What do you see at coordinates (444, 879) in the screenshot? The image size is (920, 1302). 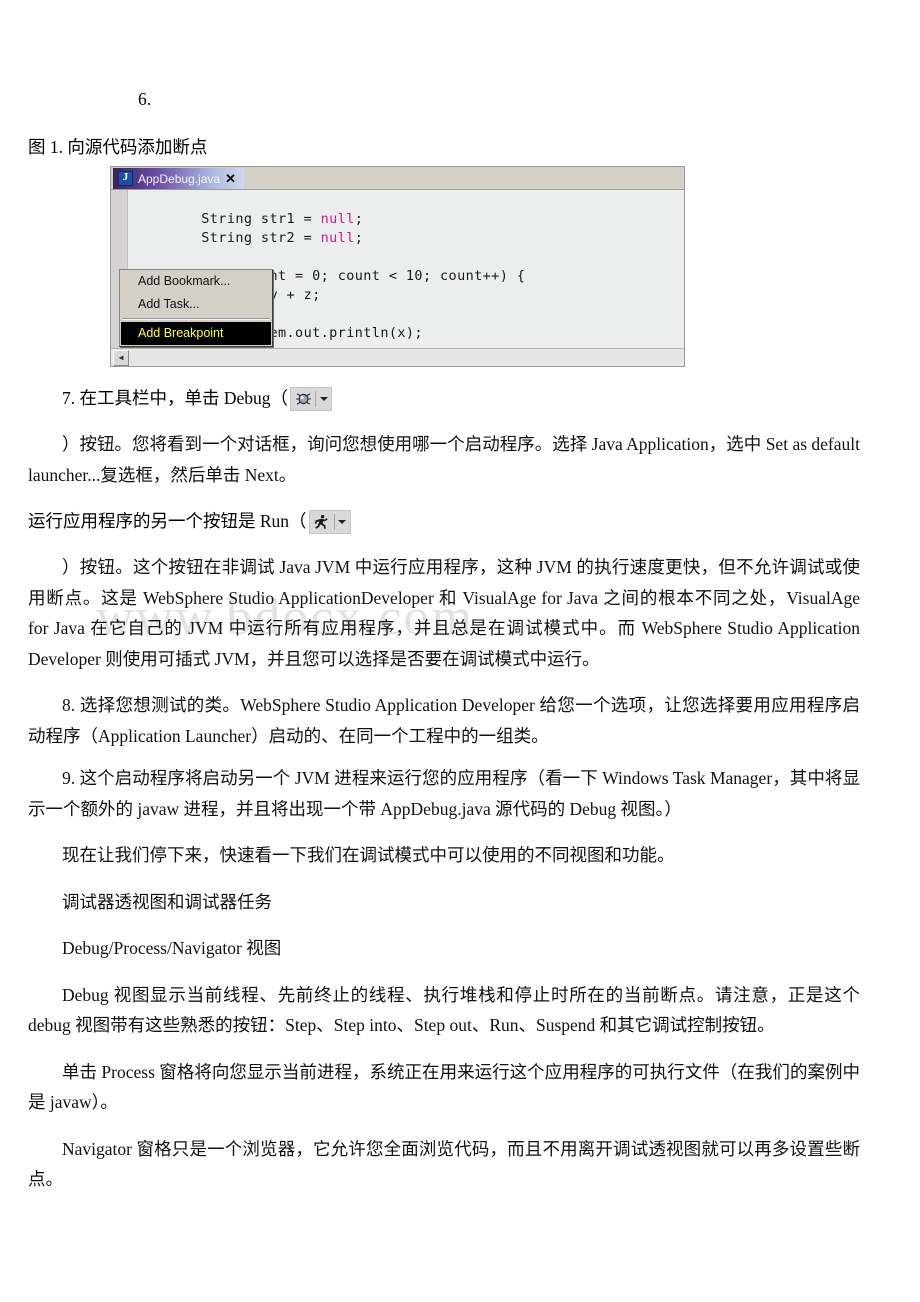 I see `gap-heading-persp` at bounding box center [444, 879].